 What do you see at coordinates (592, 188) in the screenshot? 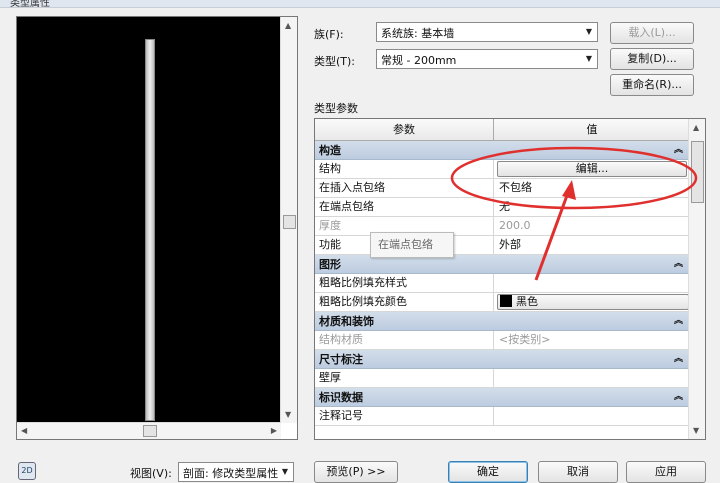
I see `param-value: 不包络` at bounding box center [592, 188].